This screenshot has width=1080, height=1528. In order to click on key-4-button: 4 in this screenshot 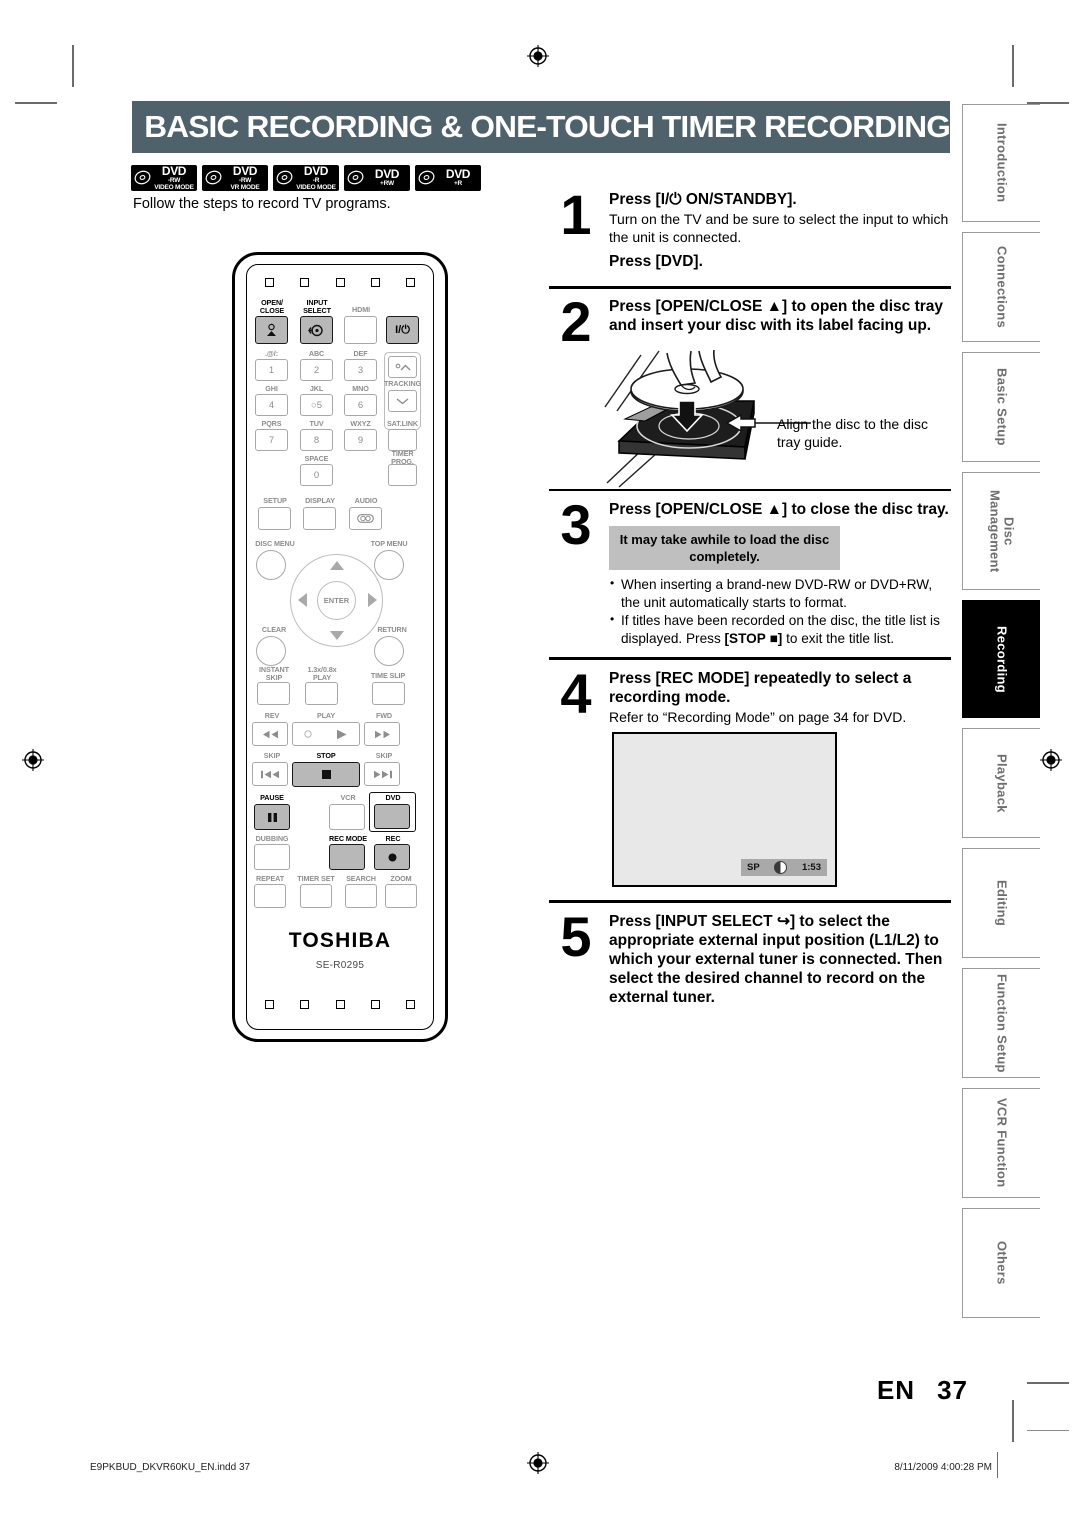, I will do `click(271, 405)`.